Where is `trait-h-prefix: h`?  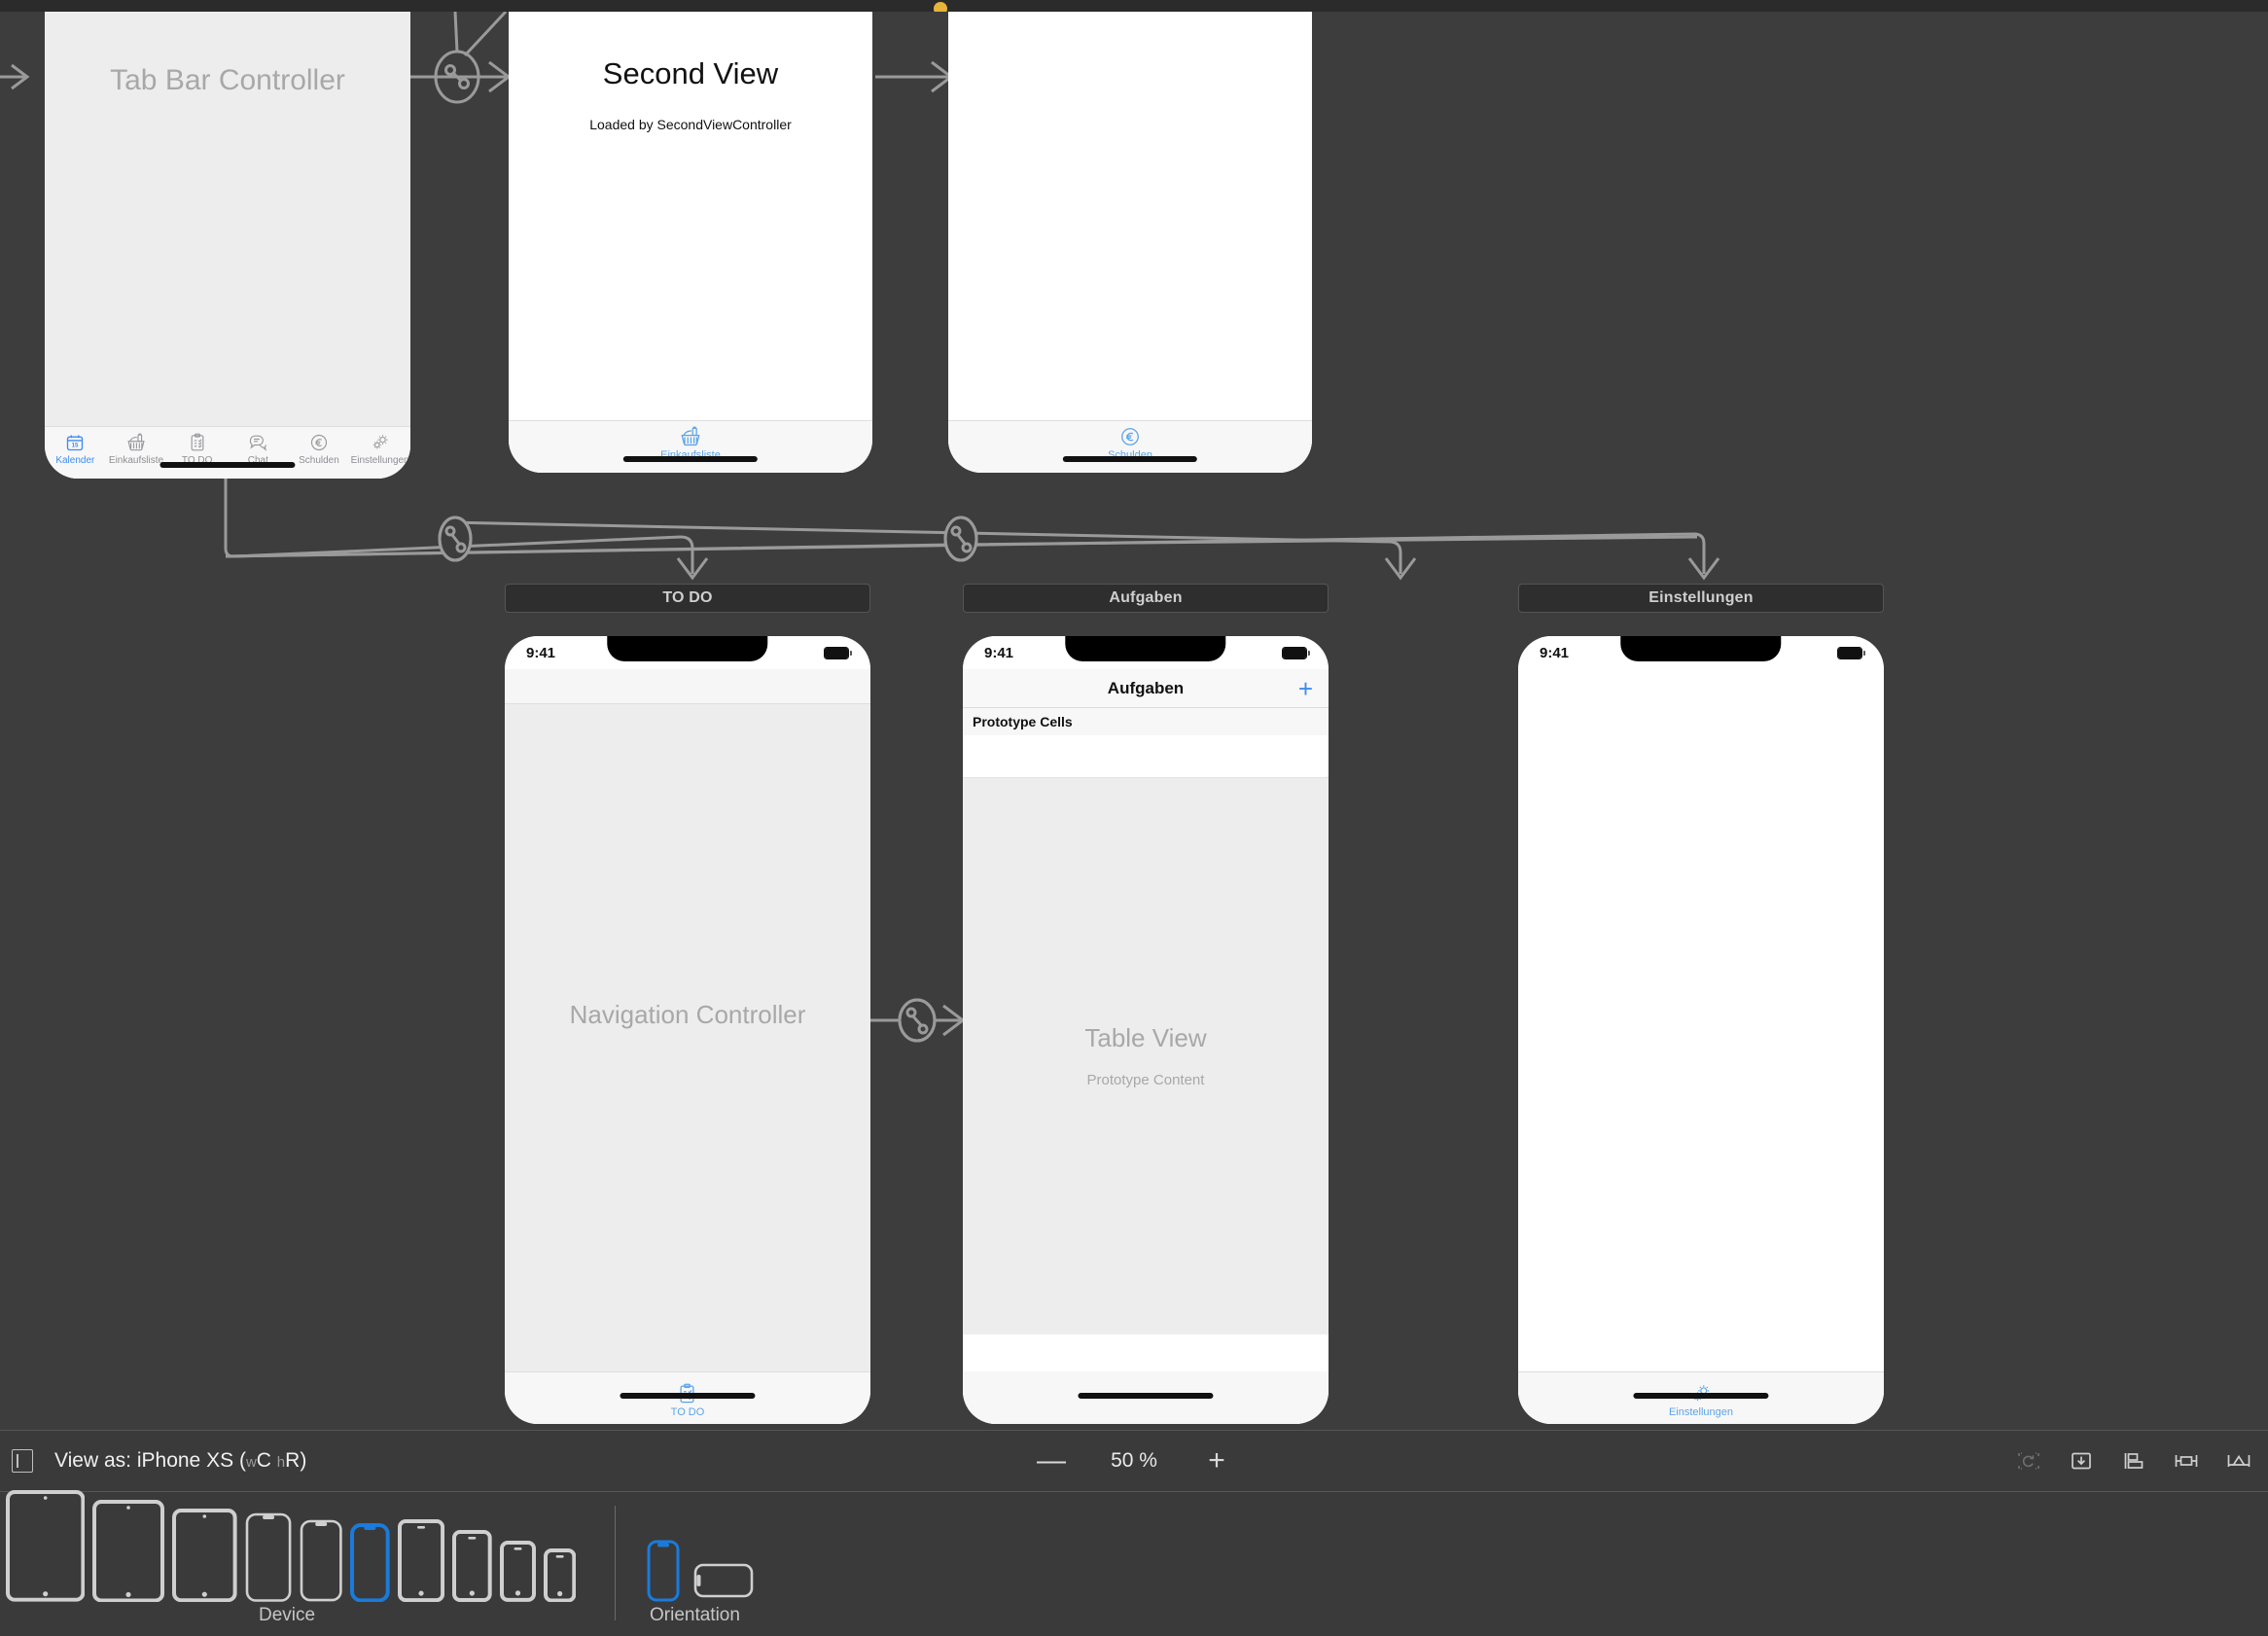 trait-h-prefix: h is located at coordinates (281, 1462).